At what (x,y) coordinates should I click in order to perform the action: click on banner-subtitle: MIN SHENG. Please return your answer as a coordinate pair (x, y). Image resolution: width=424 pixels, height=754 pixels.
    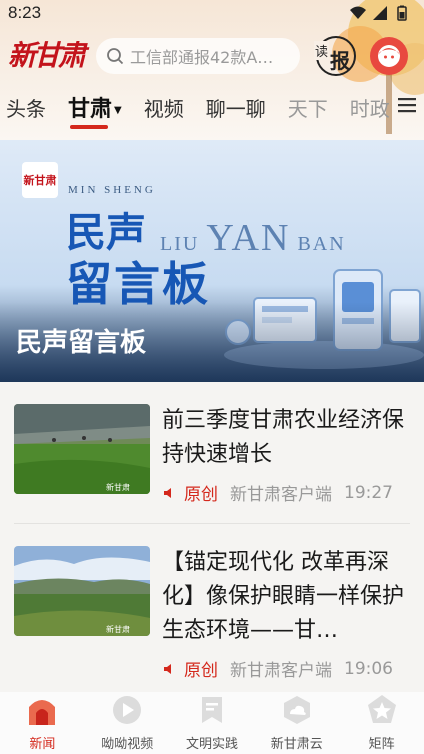
    Looking at the image, I should click on (112, 190).